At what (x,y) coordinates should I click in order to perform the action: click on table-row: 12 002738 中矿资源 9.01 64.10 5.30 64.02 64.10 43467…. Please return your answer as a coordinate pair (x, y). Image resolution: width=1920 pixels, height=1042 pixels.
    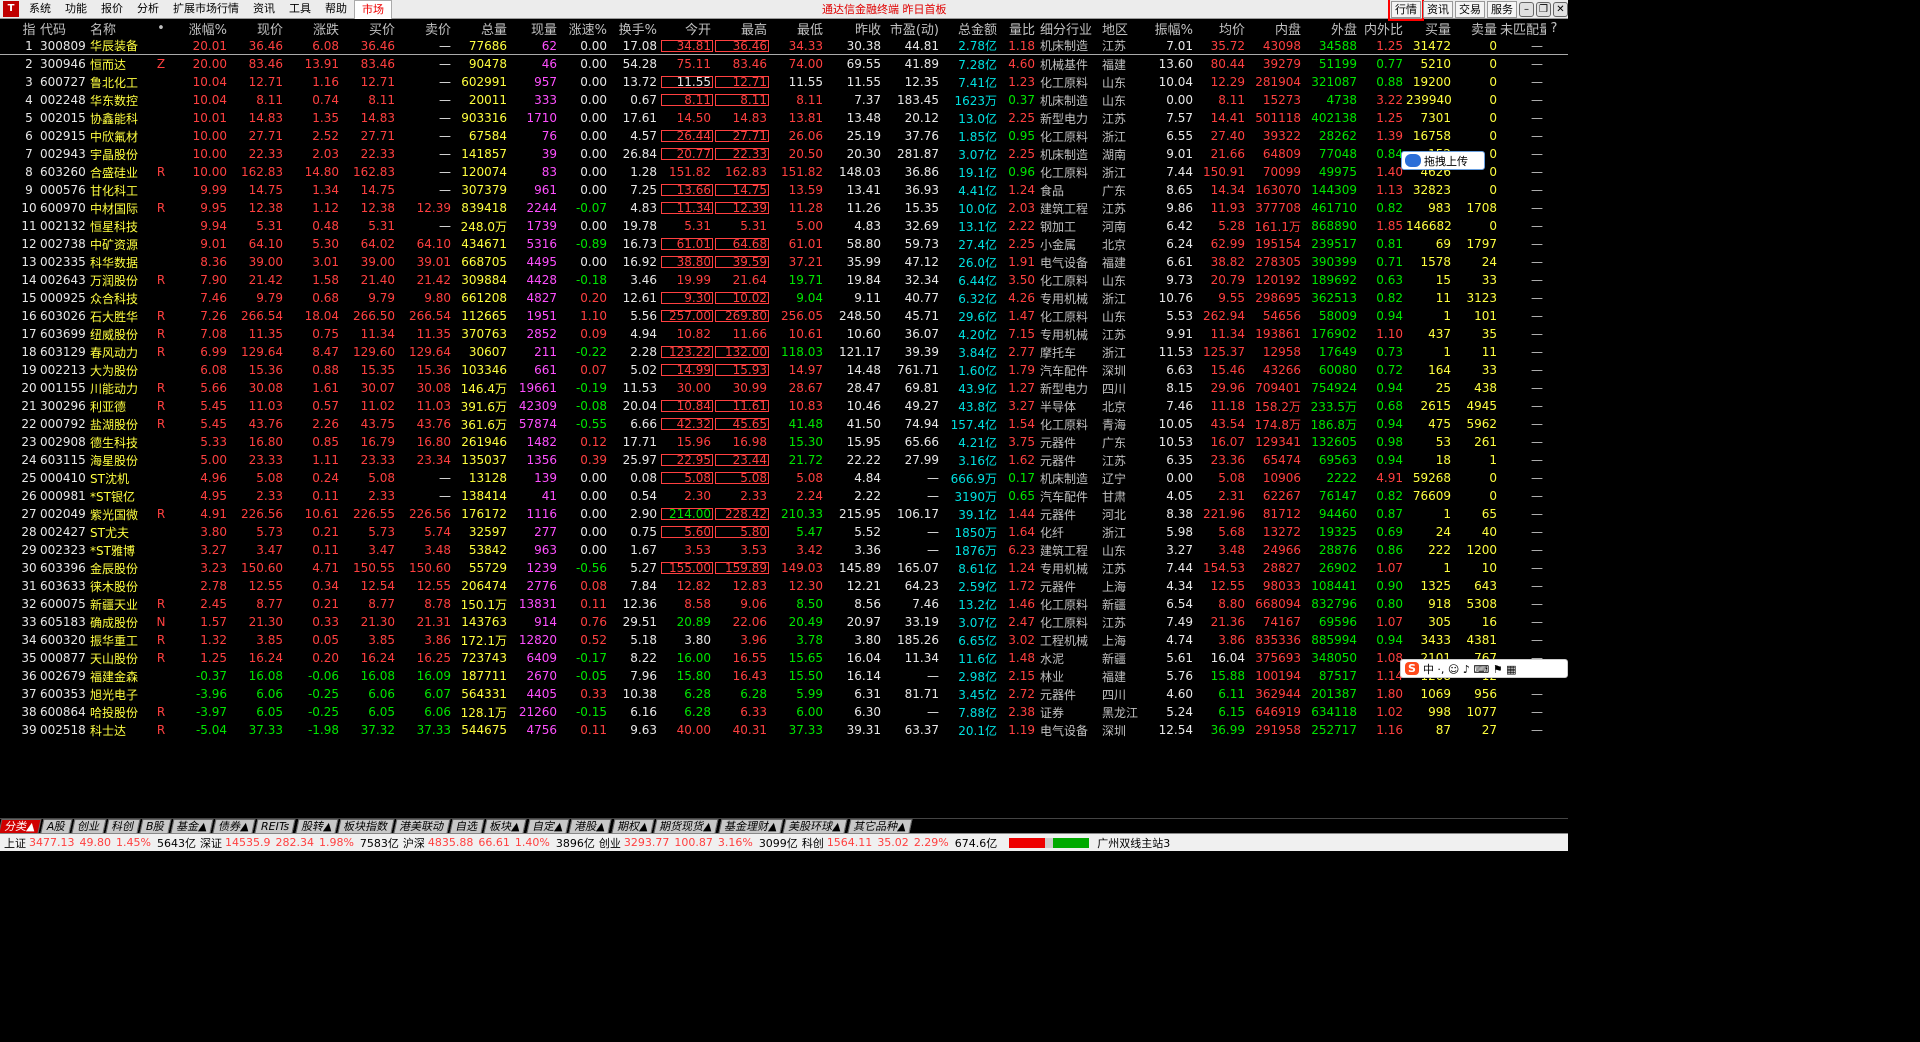
    Looking at the image, I should click on (784, 244).